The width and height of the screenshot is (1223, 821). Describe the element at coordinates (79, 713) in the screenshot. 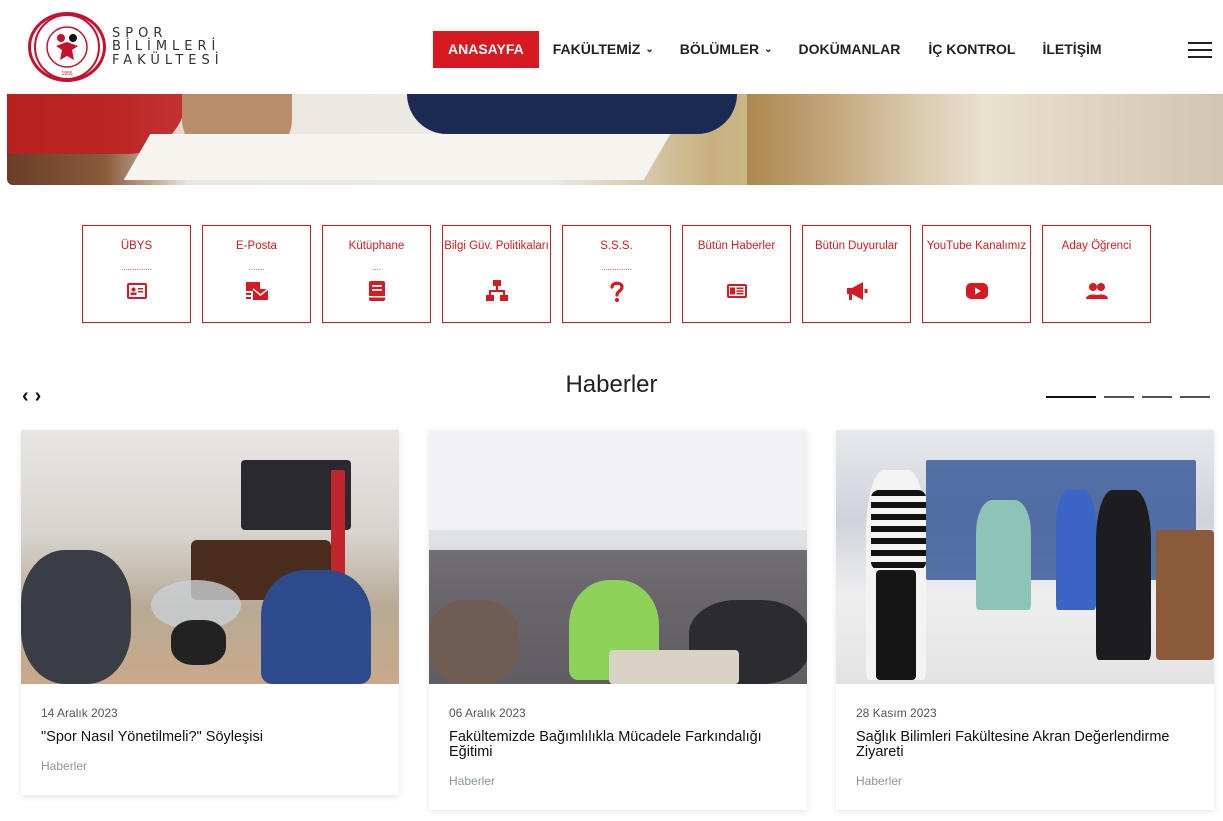

I see `news-date: 14 Aralık 2023` at that location.